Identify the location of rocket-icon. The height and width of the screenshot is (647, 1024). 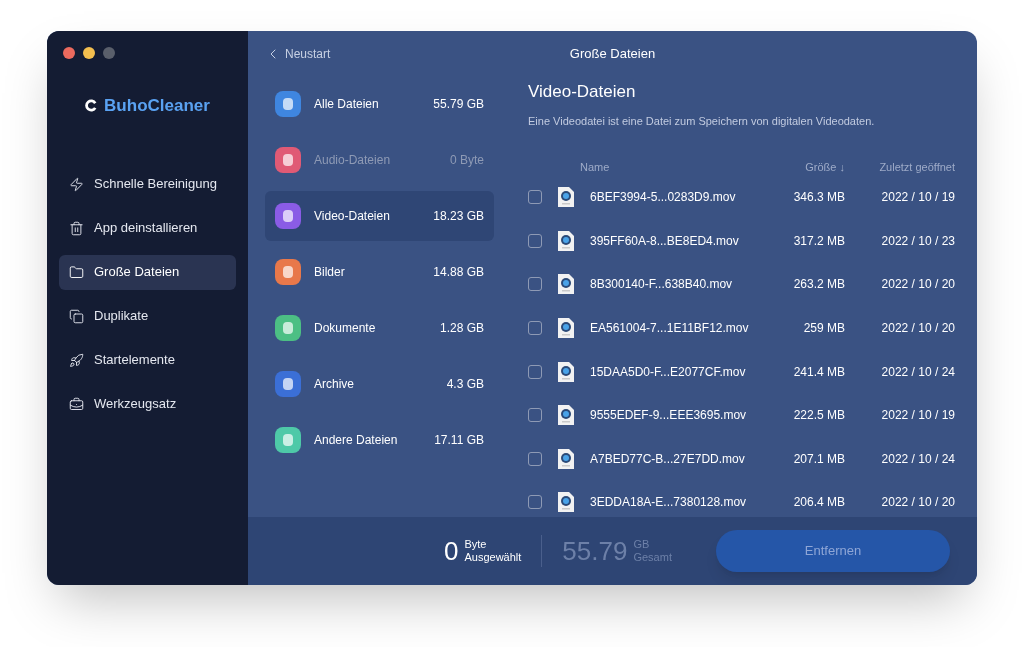
(76, 360).